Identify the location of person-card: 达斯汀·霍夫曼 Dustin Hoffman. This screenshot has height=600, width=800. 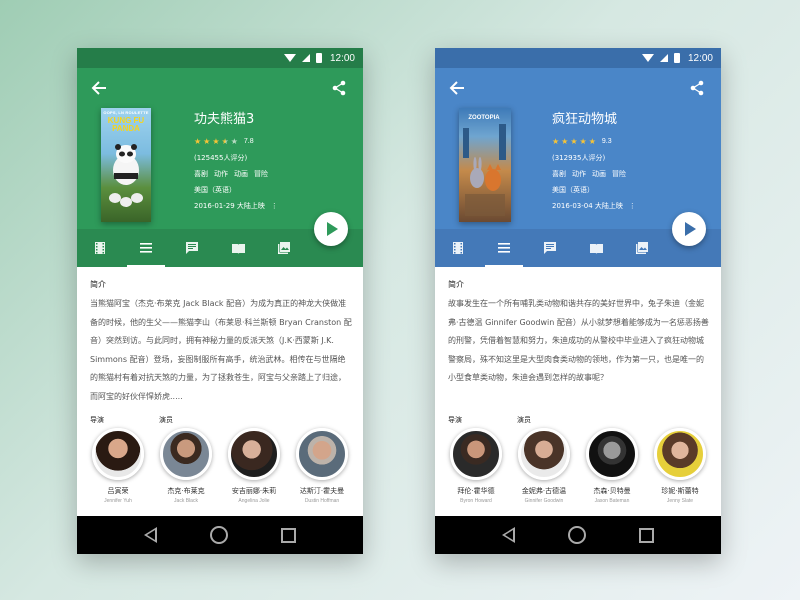
(322, 466).